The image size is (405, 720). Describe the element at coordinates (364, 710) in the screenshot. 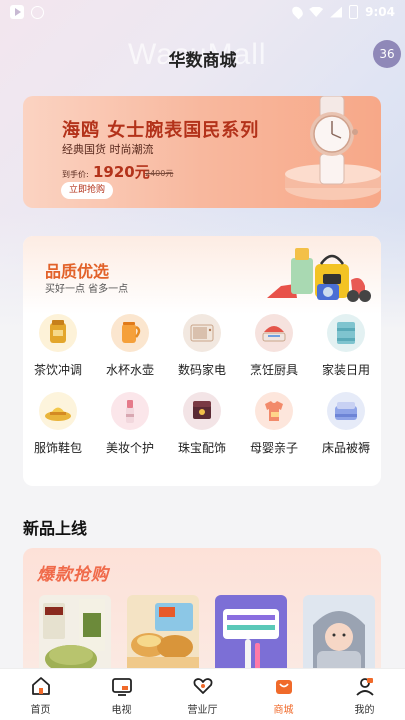

I see `nav-label: 我的` at that location.